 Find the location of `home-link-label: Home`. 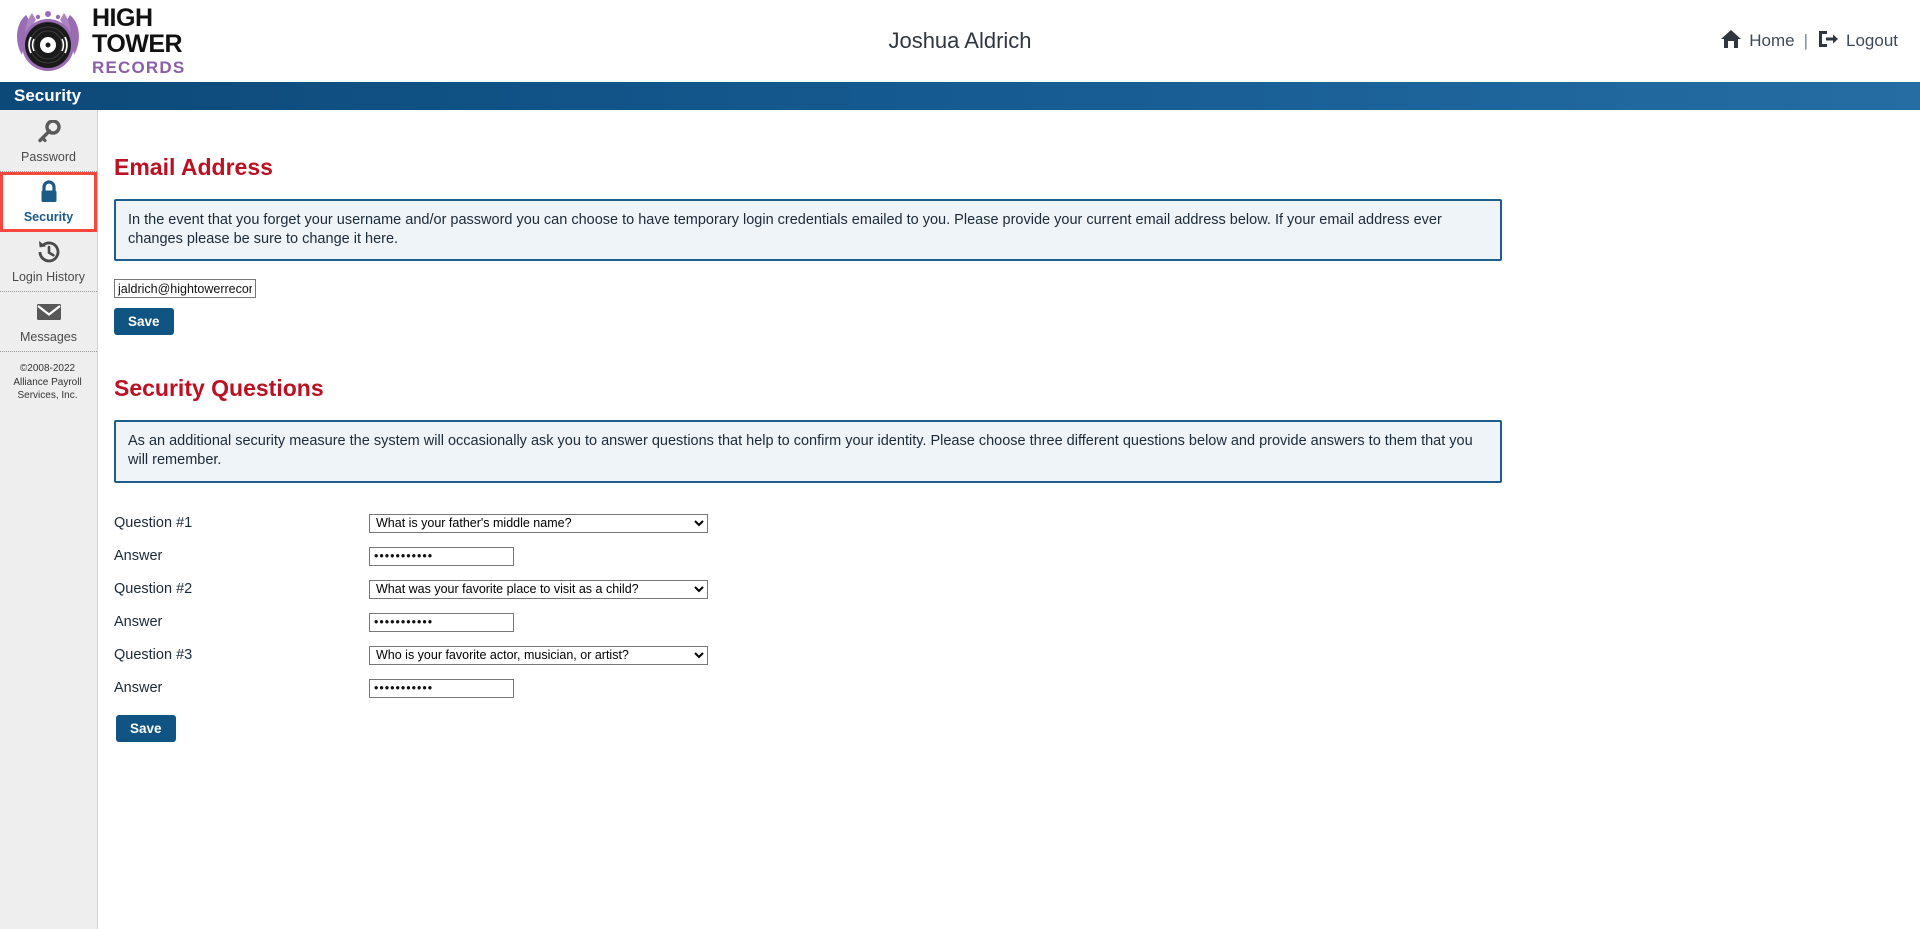

home-link-label: Home is located at coordinates (1772, 40).